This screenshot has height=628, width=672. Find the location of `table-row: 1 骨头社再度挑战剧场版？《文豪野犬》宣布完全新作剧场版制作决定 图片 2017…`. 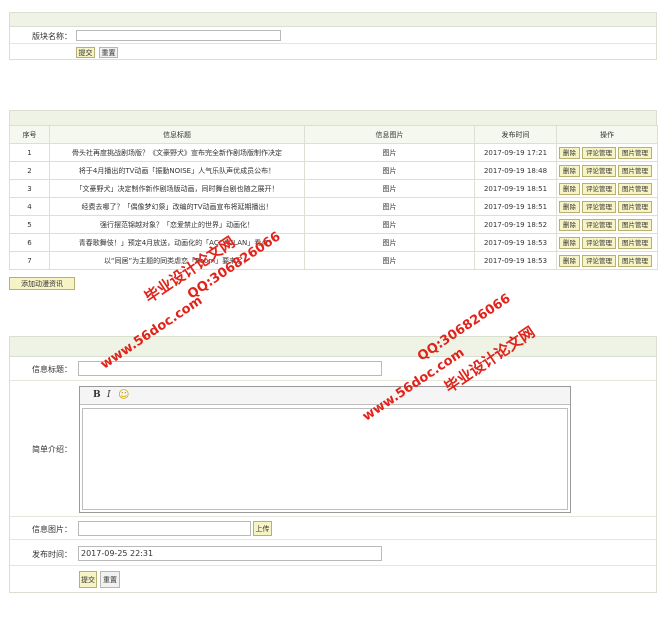

table-row: 1 骨头社再度挑战剧场版？《文豪野犬》宣布完全新作剧场版制作决定 图片 2017… is located at coordinates (333, 152).